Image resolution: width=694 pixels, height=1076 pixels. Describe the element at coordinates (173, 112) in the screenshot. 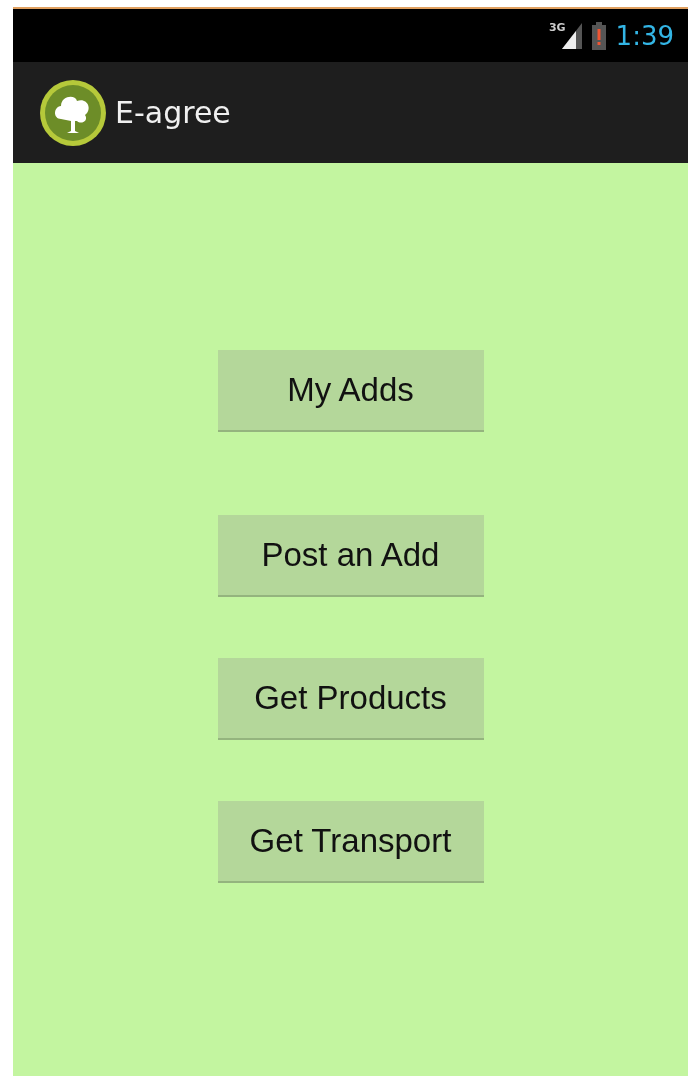

I see `app-title: E-agree` at that location.